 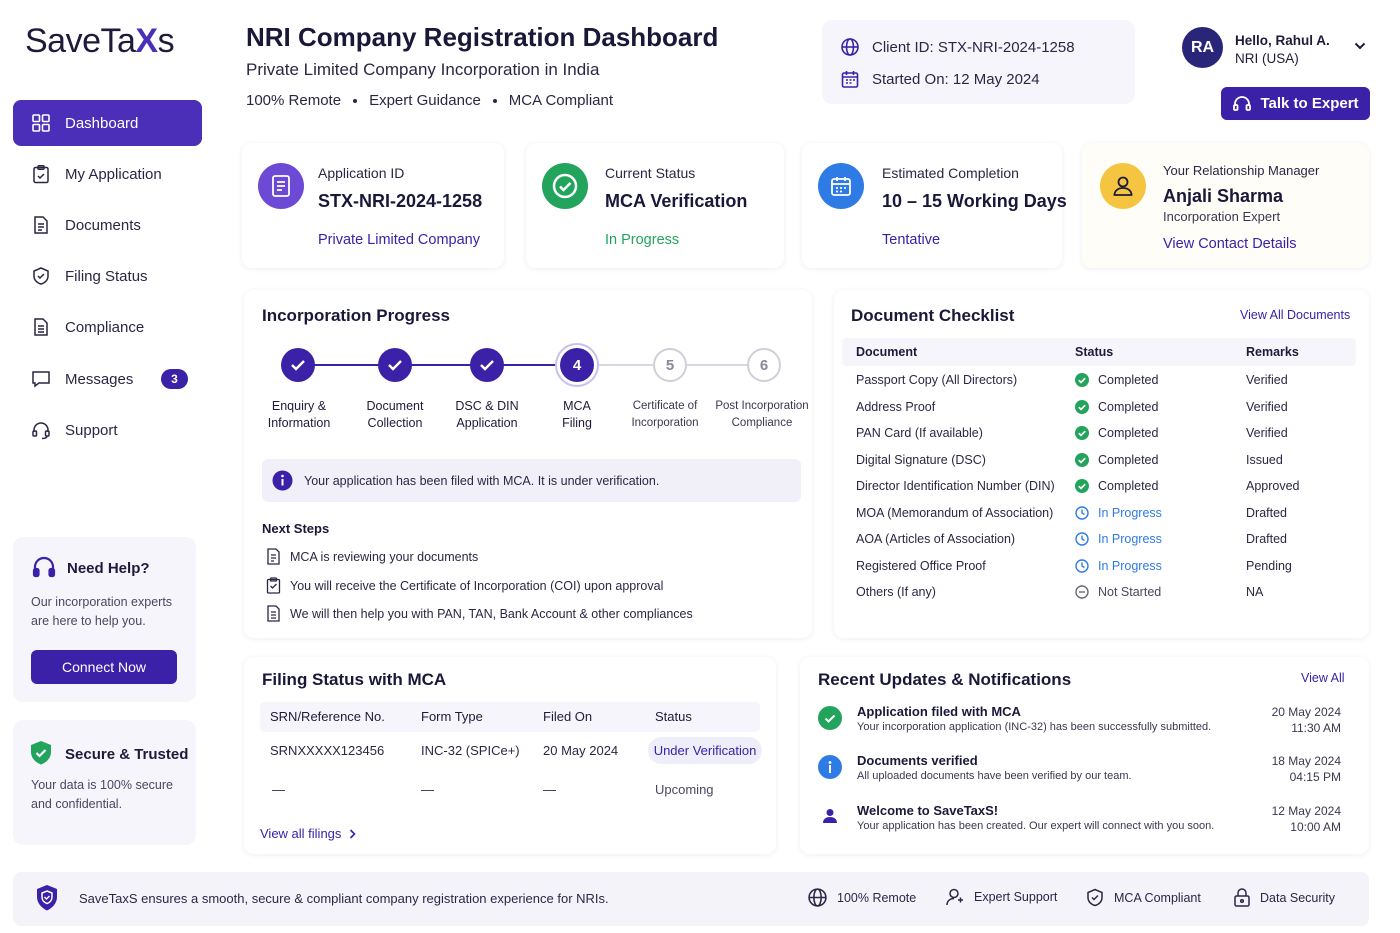 I want to click on step-3-circle, so click(x=487, y=365).